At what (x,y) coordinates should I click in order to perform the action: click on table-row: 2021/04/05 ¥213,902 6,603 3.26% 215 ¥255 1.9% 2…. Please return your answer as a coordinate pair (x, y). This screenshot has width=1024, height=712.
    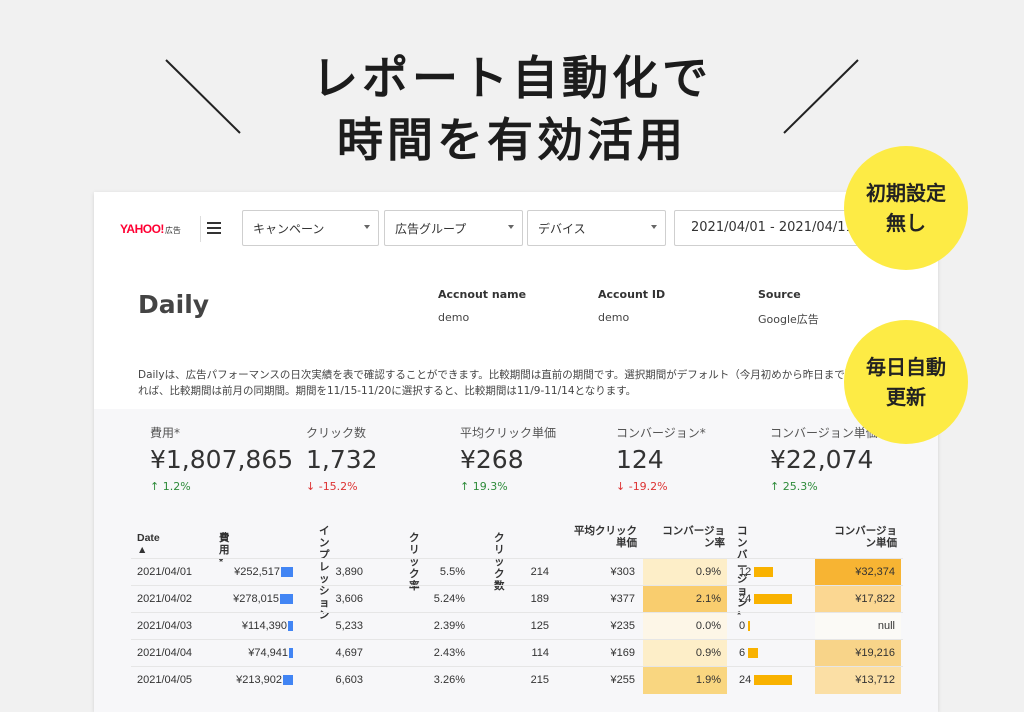
    Looking at the image, I should click on (517, 680).